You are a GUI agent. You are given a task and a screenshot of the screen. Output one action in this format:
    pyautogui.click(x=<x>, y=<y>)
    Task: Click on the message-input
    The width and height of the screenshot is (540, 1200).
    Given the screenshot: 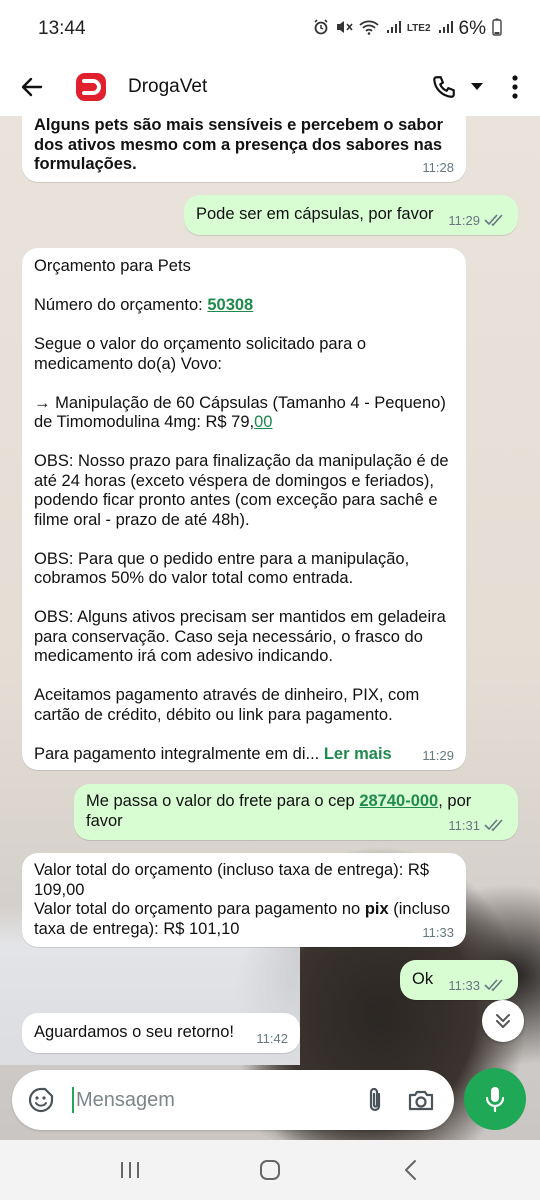 What is the action you would take?
    pyautogui.click(x=213, y=1100)
    